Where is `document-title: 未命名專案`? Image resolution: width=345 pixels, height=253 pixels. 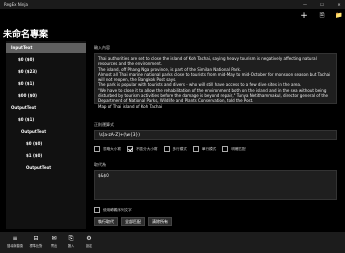 document-title: 未命名專案 is located at coordinates (26, 35).